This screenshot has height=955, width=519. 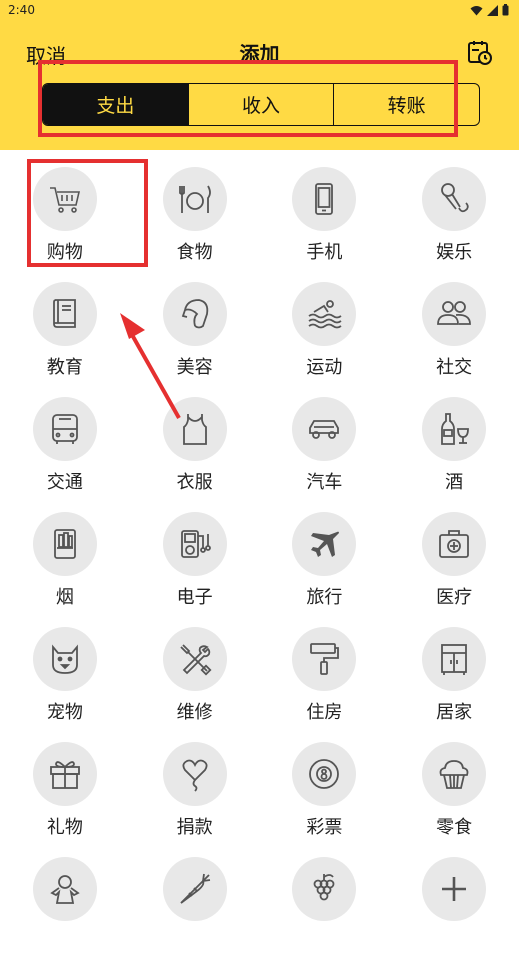 I want to click on carrot-icon, so click(x=194, y=888).